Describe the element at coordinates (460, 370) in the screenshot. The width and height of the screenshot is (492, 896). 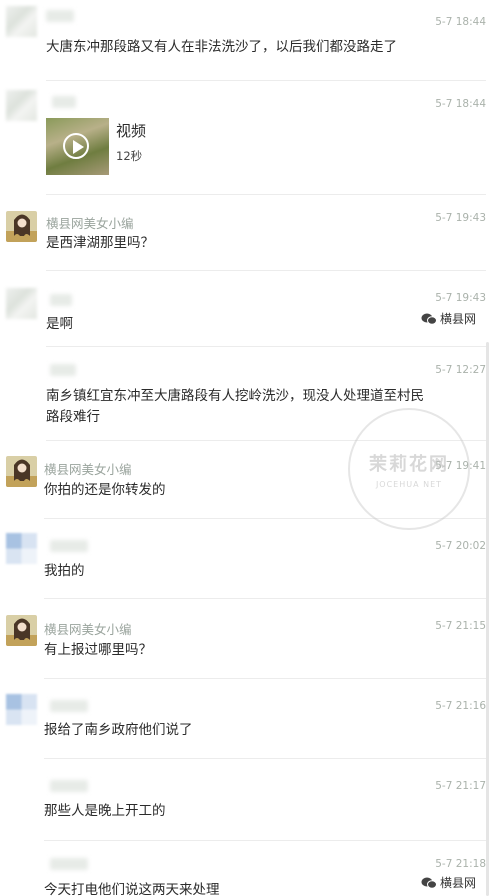
I see `comment-time: 5-7 12:27` at that location.